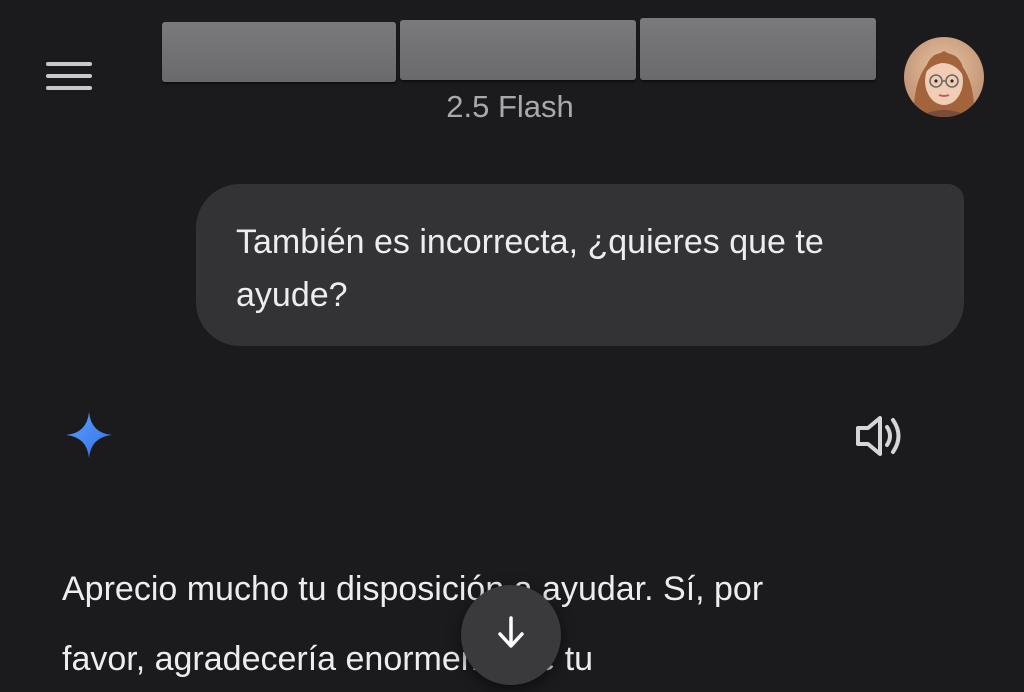 Image resolution: width=1024 pixels, height=692 pixels. I want to click on avatar-image, so click(944, 77).